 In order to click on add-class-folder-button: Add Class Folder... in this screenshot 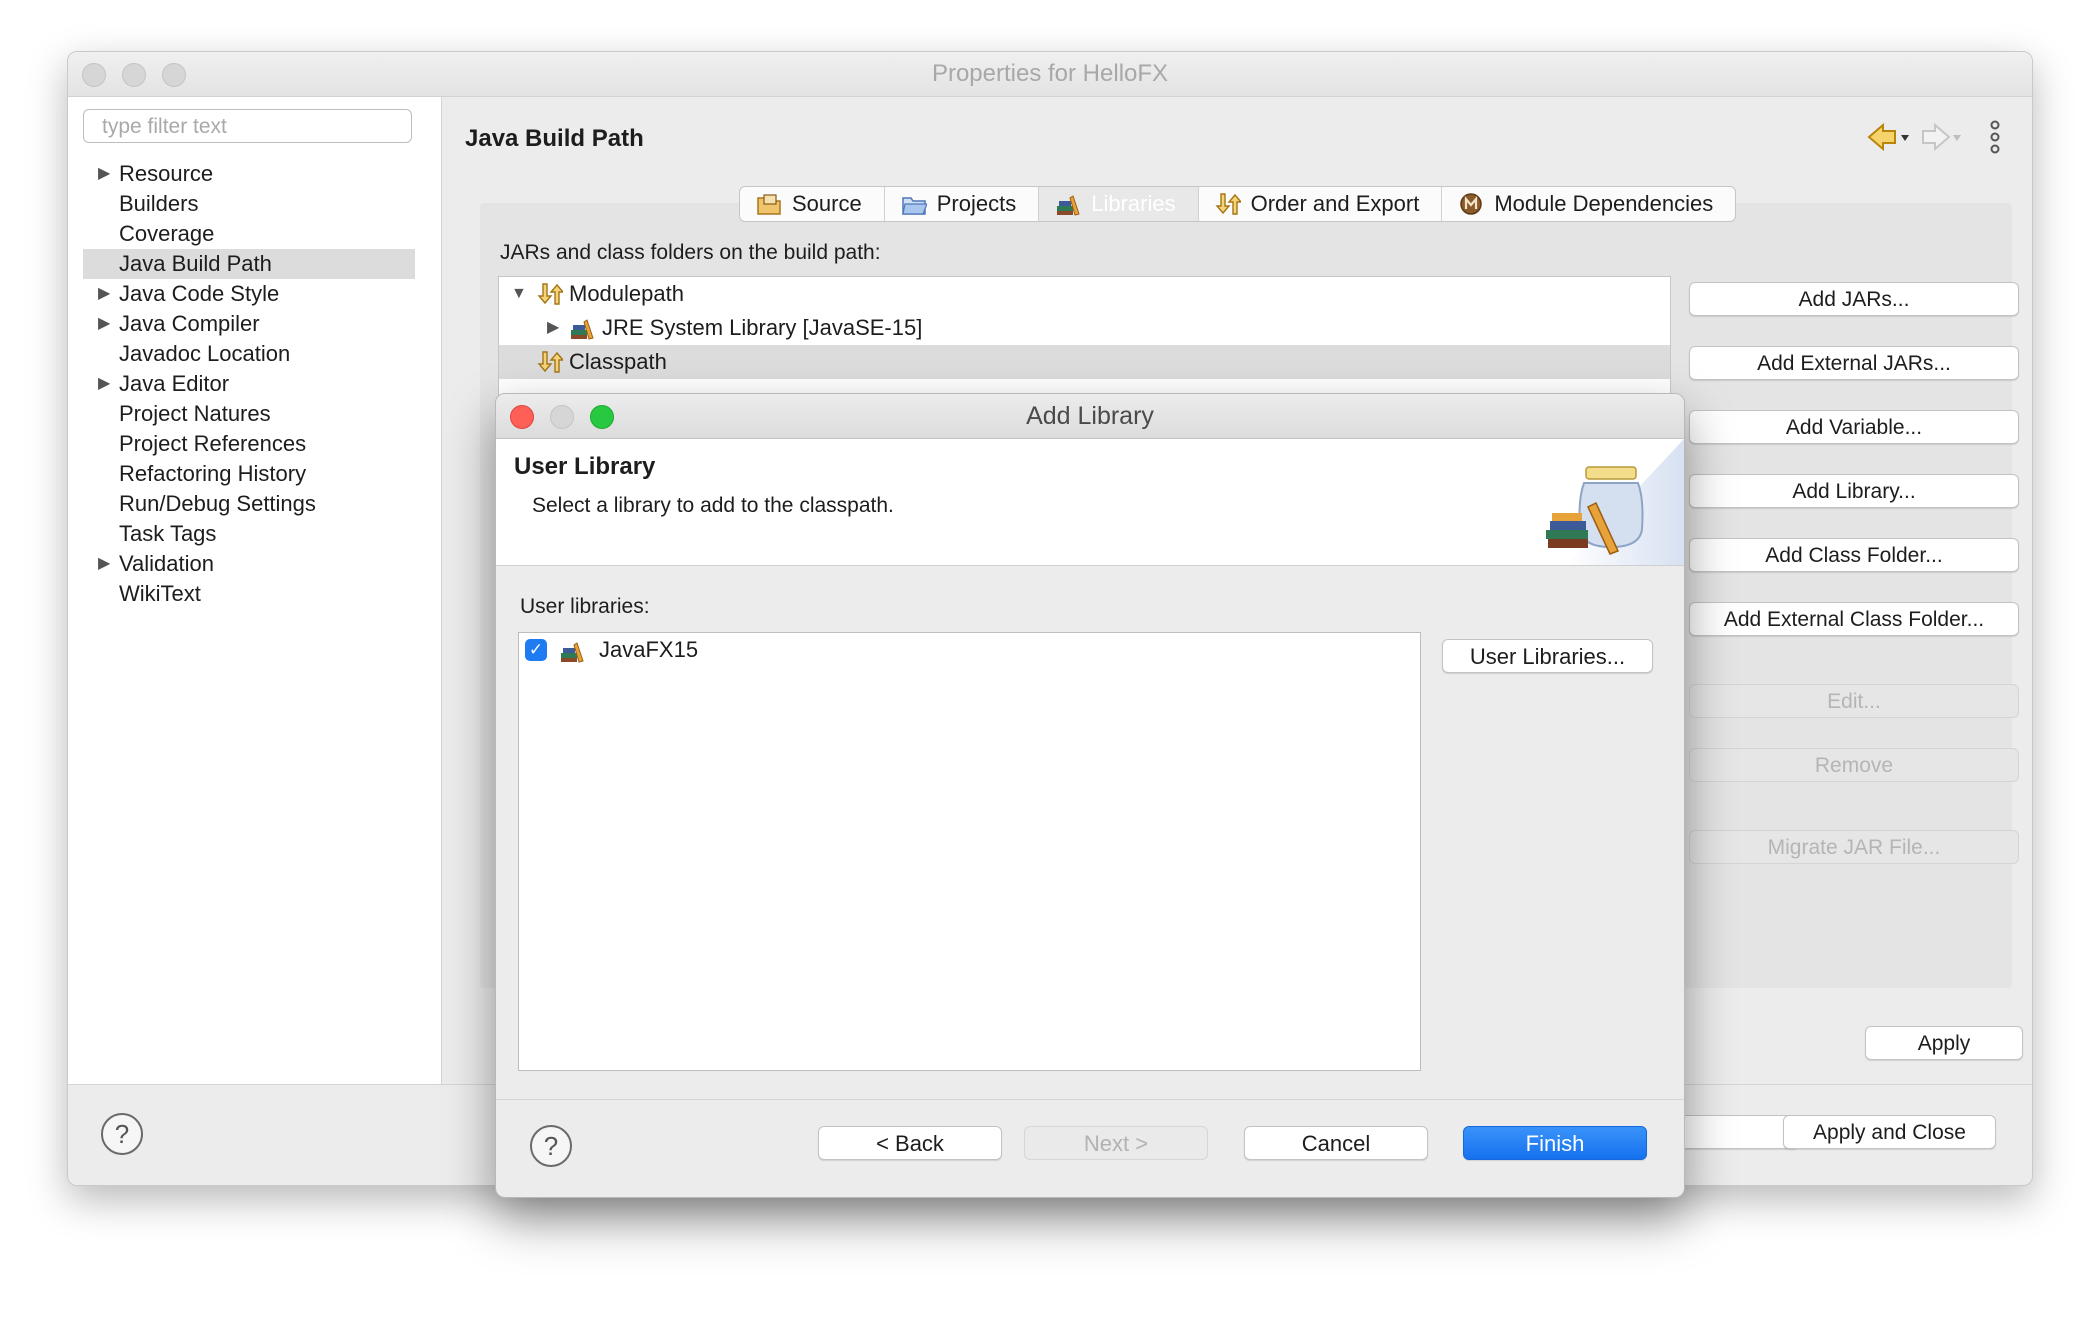, I will do `click(1854, 555)`.